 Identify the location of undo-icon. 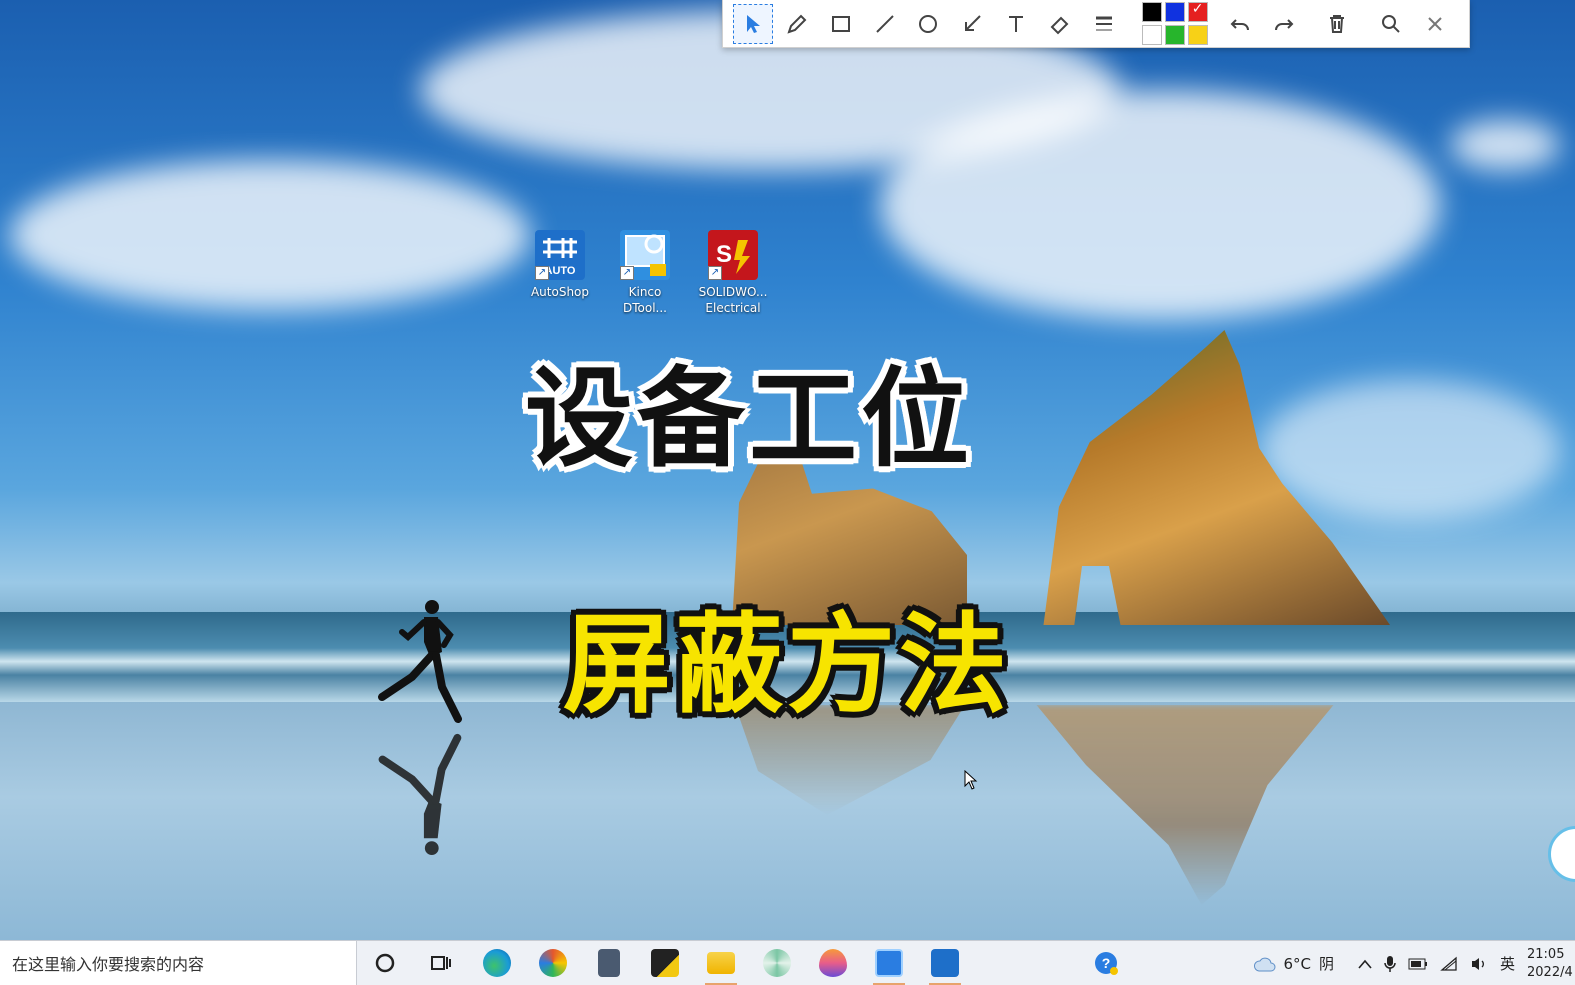
(1239, 24).